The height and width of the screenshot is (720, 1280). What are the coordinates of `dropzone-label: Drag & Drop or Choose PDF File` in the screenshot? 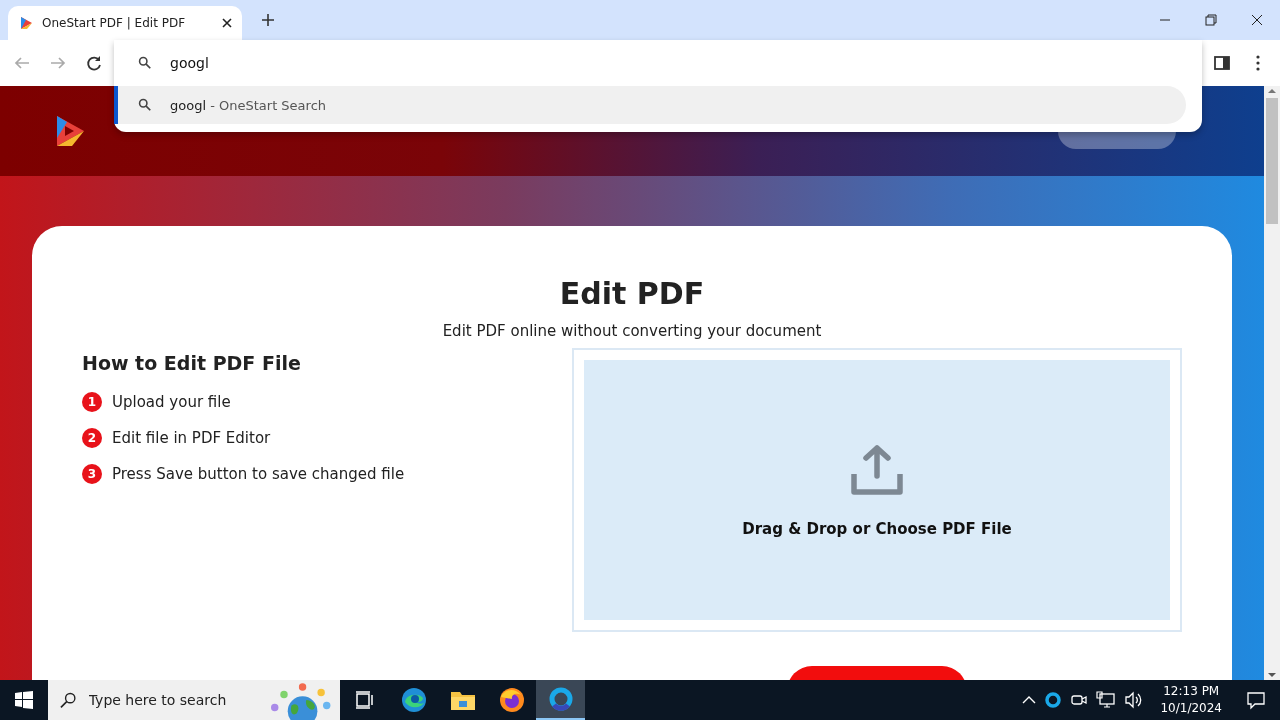 It's located at (877, 529).